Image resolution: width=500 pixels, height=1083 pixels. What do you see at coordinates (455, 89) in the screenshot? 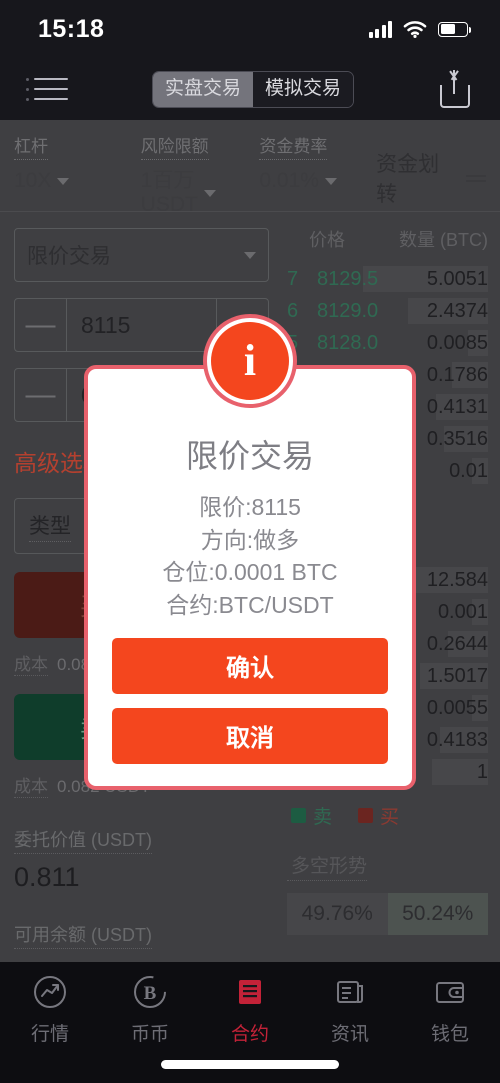
I see `share-icon` at bounding box center [455, 89].